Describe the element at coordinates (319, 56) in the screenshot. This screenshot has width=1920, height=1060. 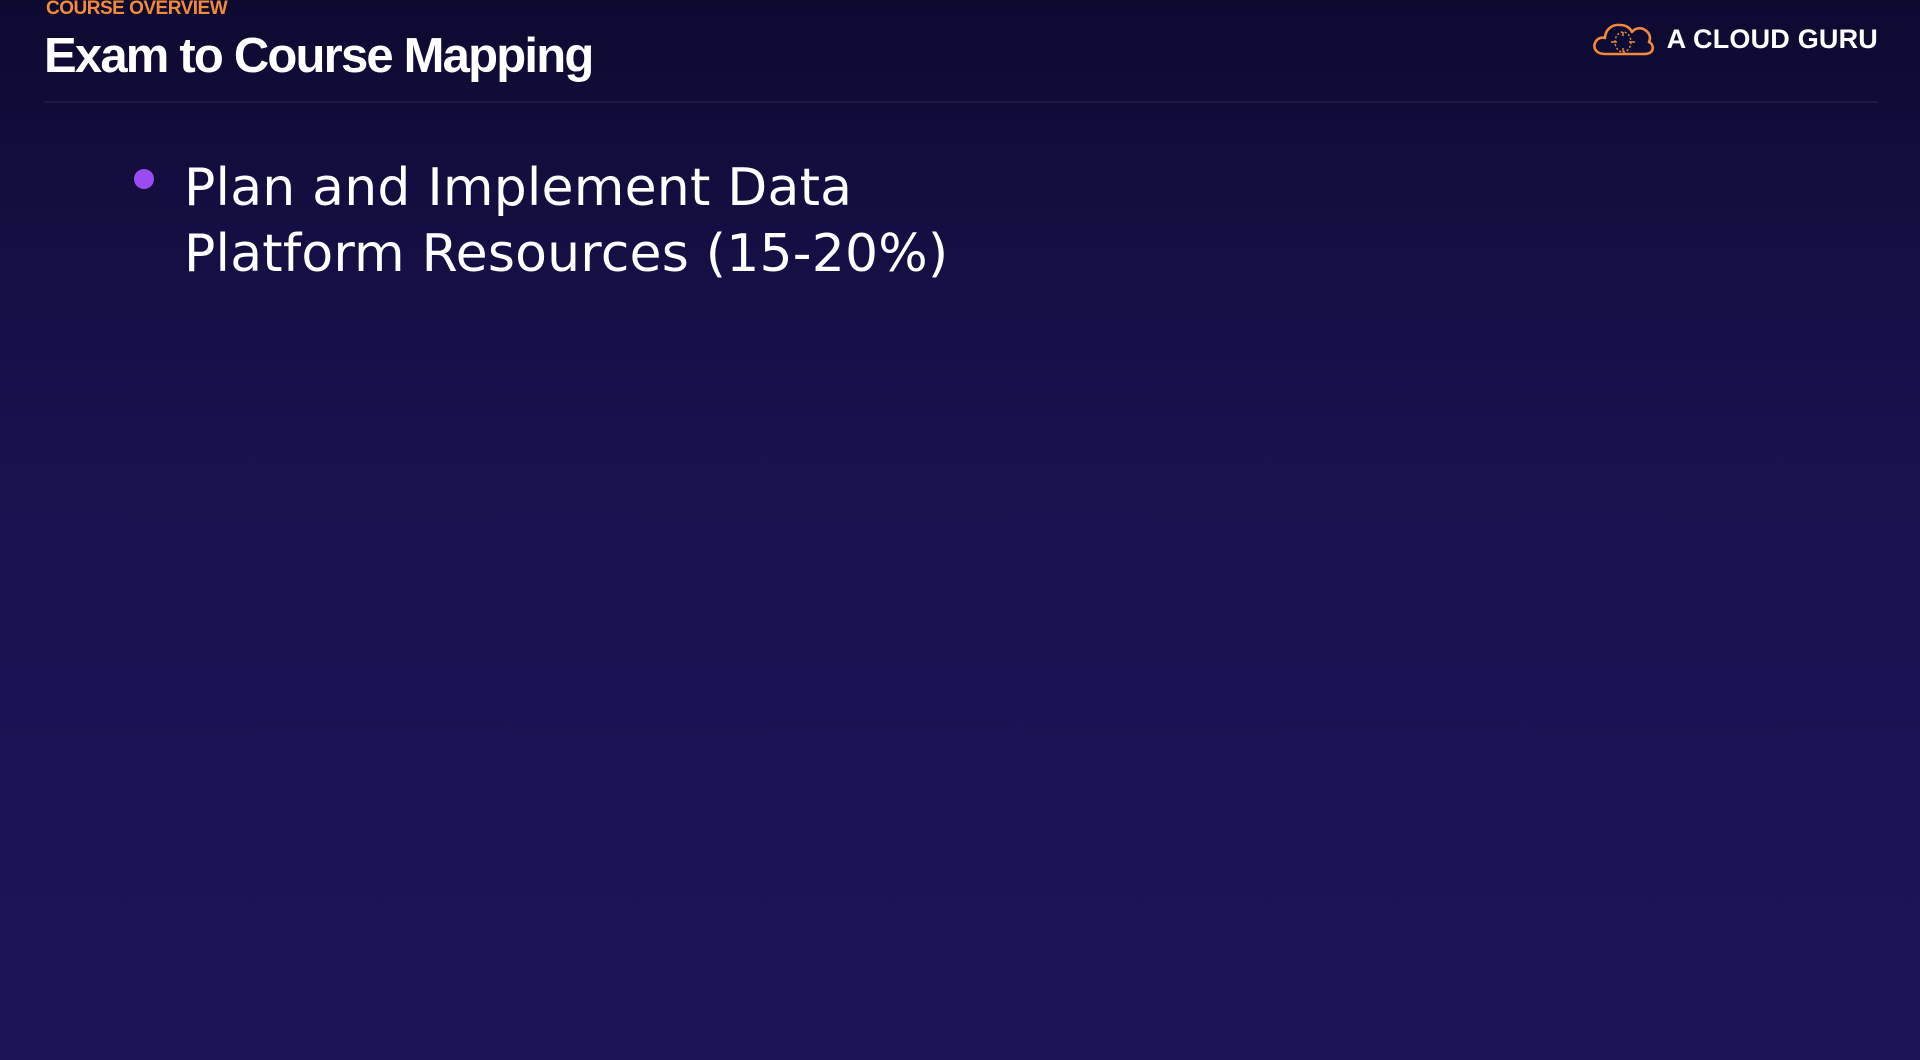
I see `slide-title: Exam to Course Mapping` at that location.